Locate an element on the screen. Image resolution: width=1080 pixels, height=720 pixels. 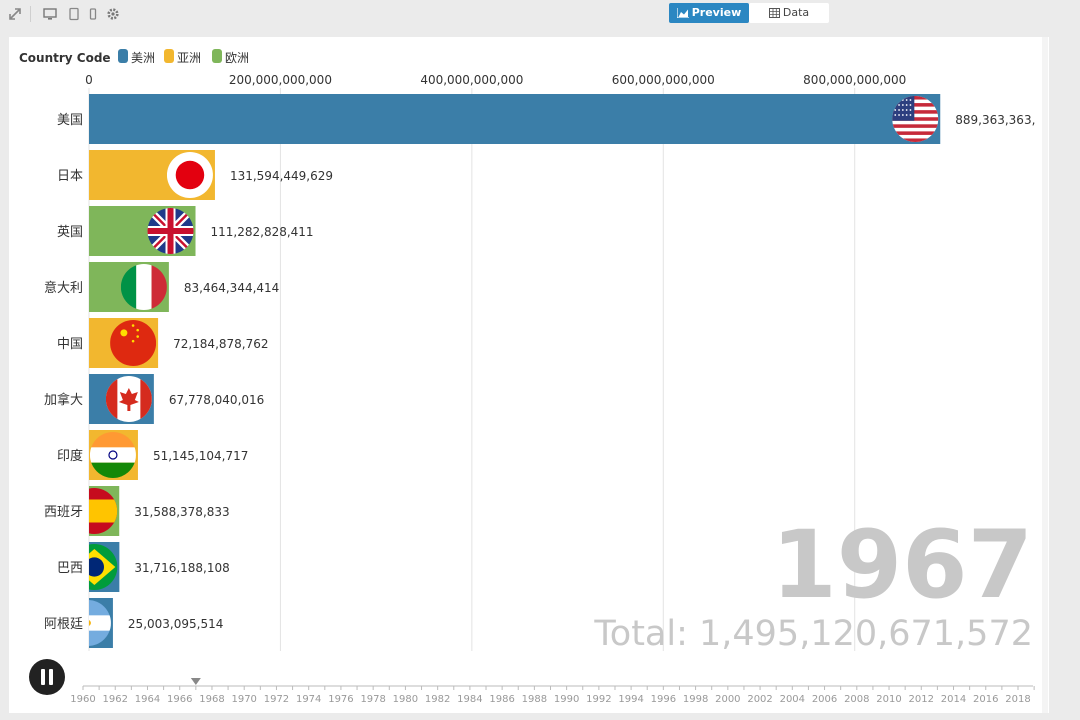
timeline-label: 1960 is located at coordinates (82, 699).